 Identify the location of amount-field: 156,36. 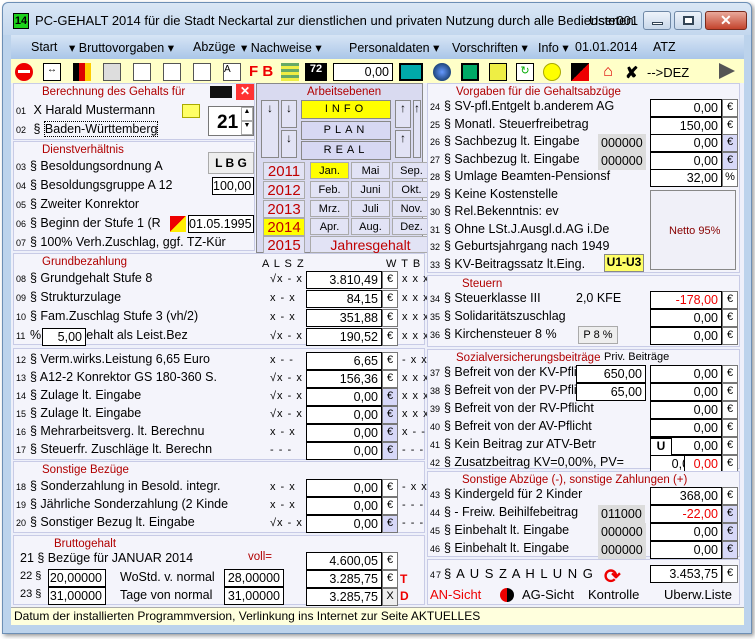
(344, 379).